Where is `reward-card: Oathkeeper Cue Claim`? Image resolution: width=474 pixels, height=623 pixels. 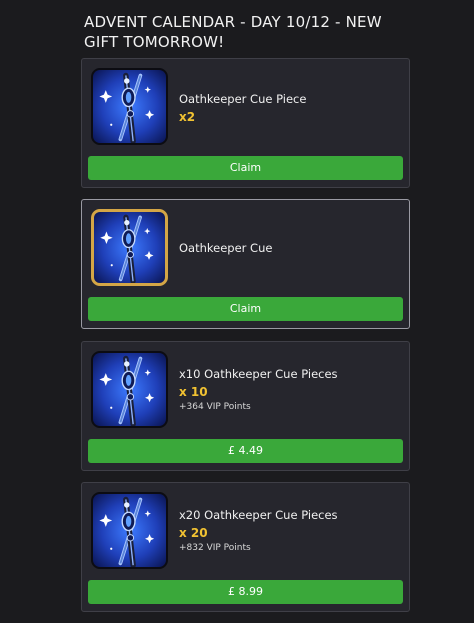 reward-card: Oathkeeper Cue Claim is located at coordinates (245, 264).